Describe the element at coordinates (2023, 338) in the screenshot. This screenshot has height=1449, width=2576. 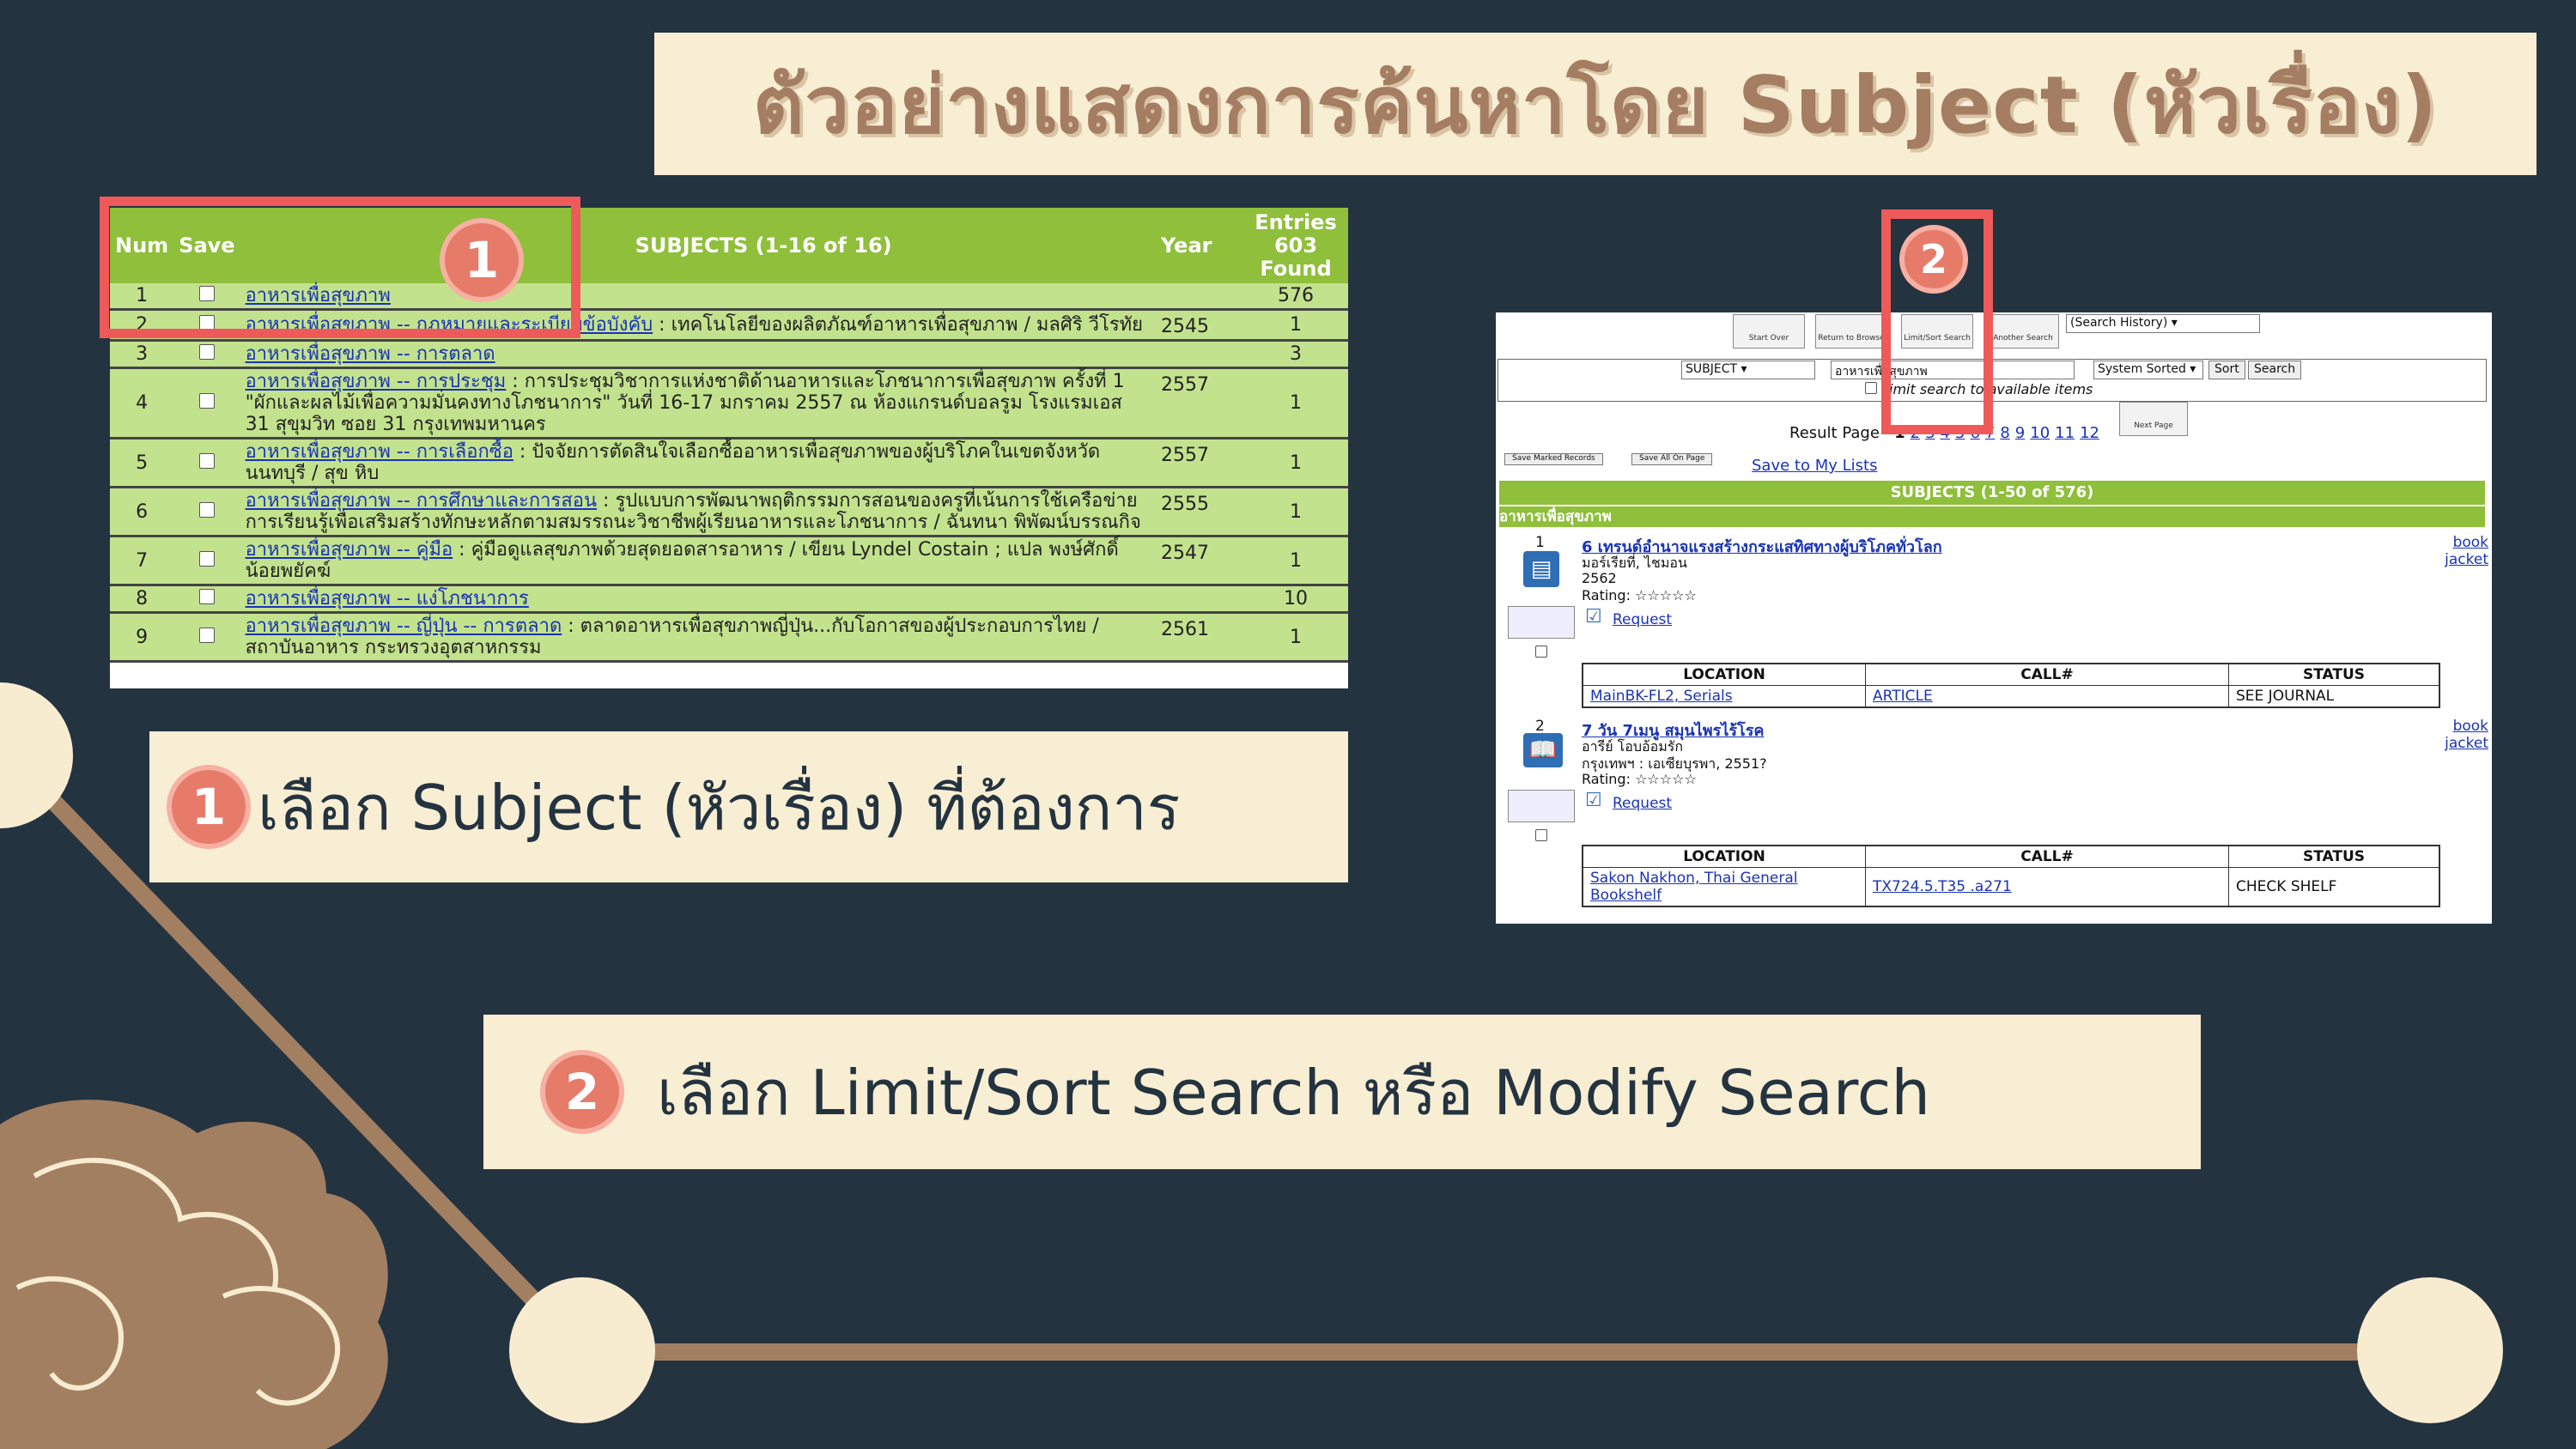
I see `another-search-label: Another Search` at that location.